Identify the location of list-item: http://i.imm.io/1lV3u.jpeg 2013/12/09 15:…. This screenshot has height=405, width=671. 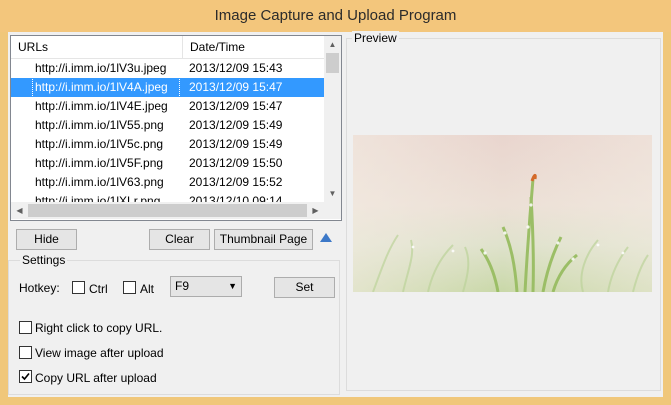
(167, 68).